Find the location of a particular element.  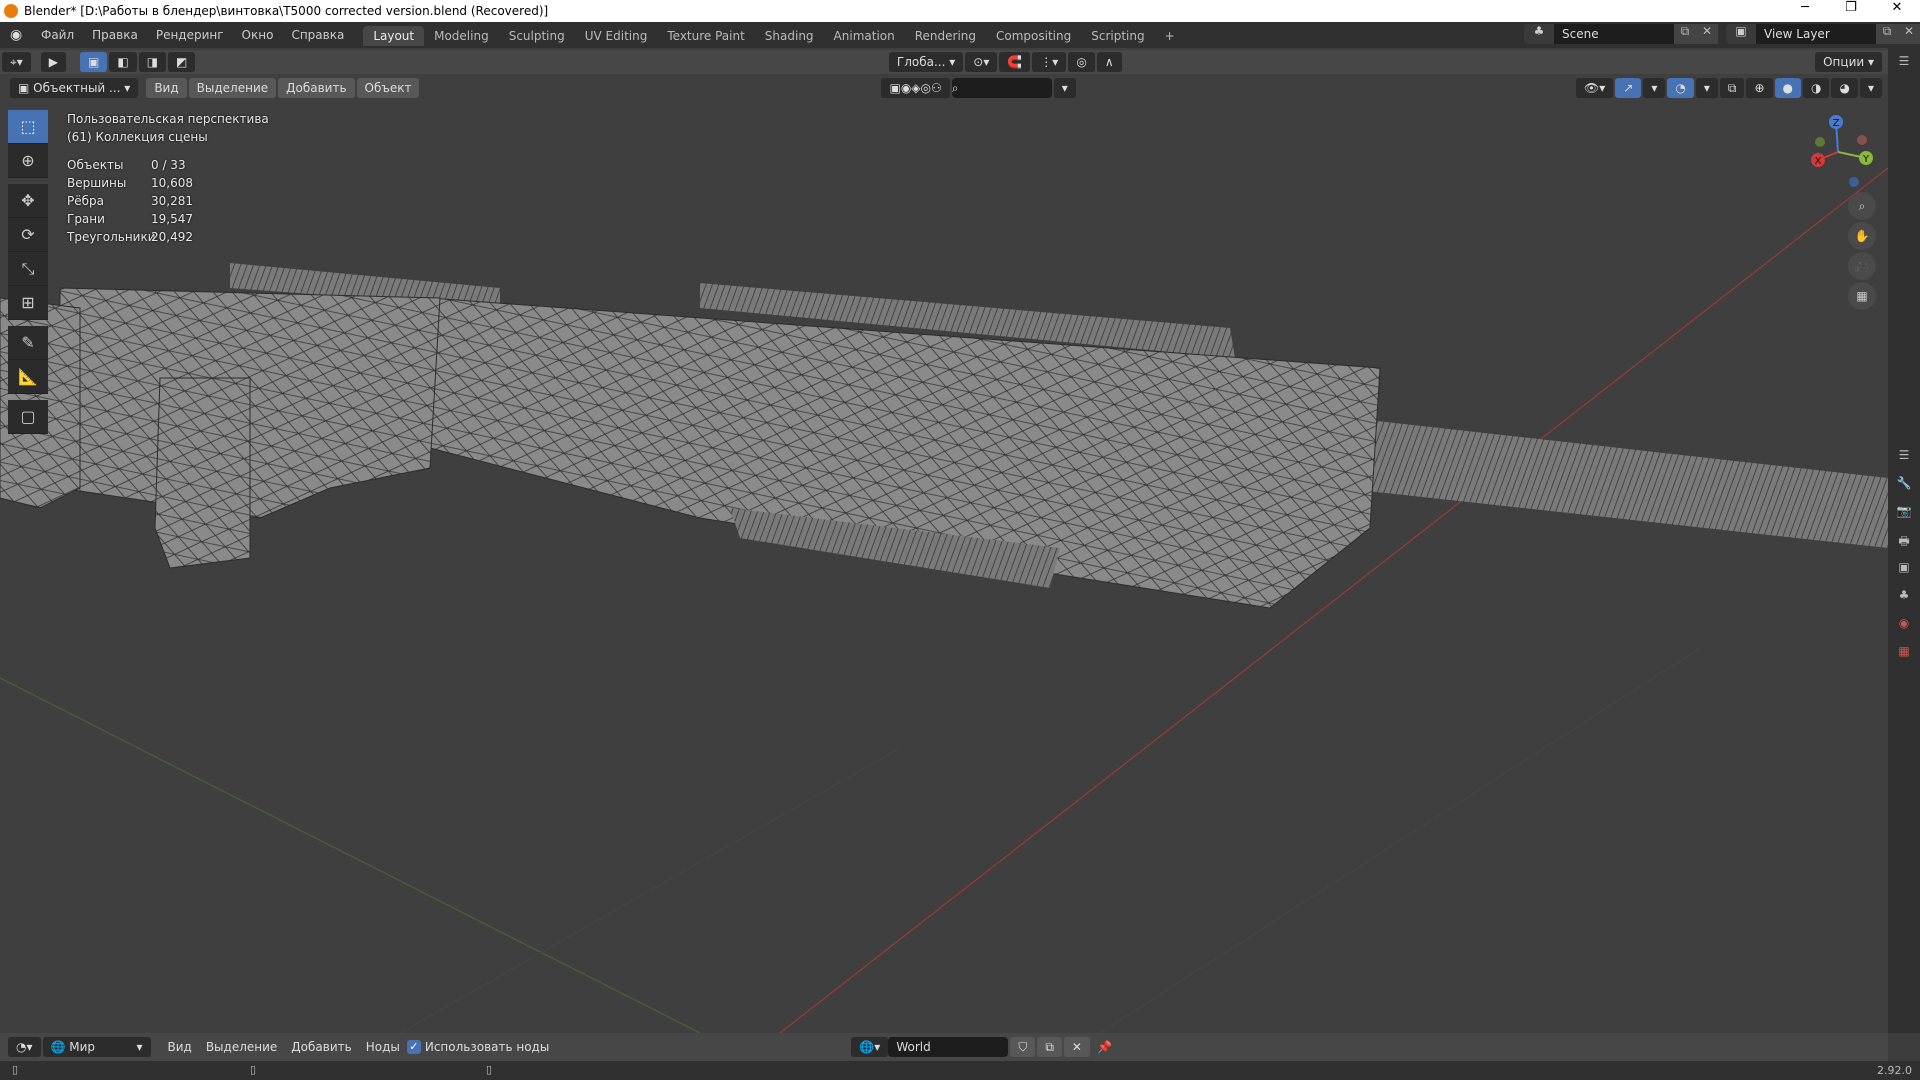

annotate-tool-icon: ✎ is located at coordinates (28, 343).